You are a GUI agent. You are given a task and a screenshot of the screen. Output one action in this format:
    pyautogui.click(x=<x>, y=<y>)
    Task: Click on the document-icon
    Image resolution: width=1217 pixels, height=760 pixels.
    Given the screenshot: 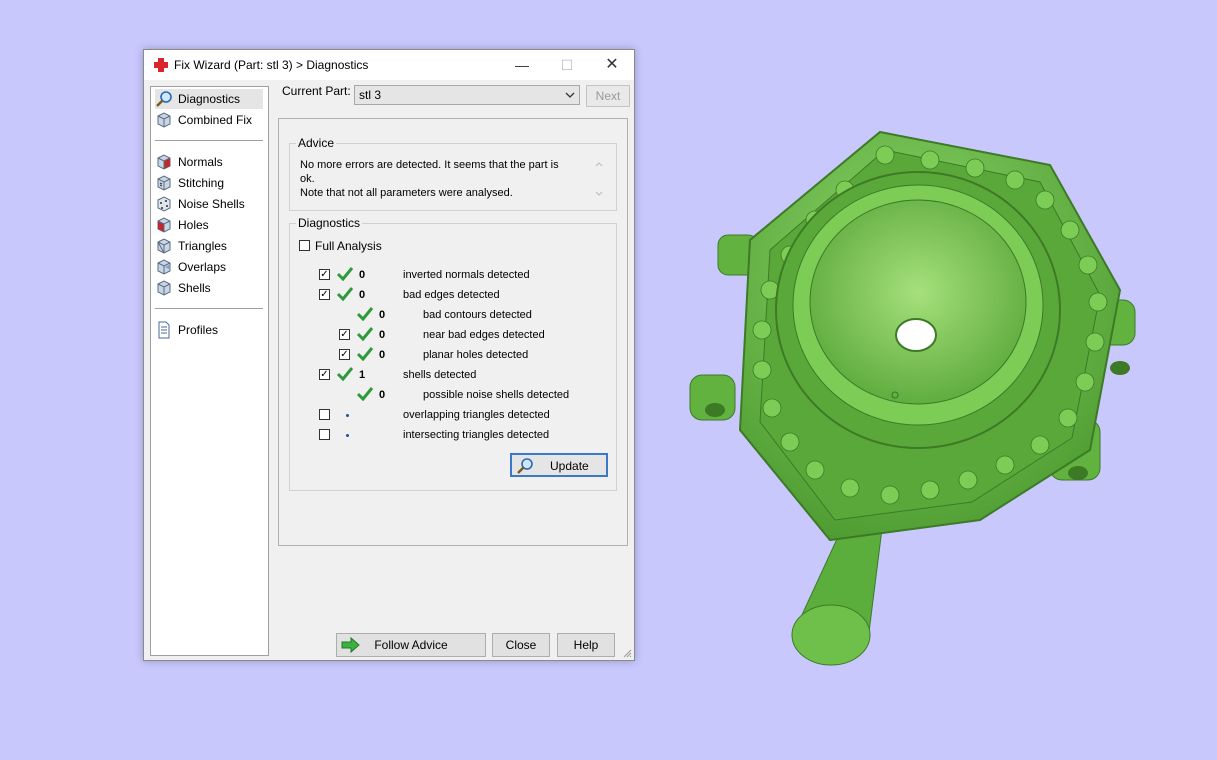 What is the action you would take?
    pyautogui.click(x=164, y=330)
    